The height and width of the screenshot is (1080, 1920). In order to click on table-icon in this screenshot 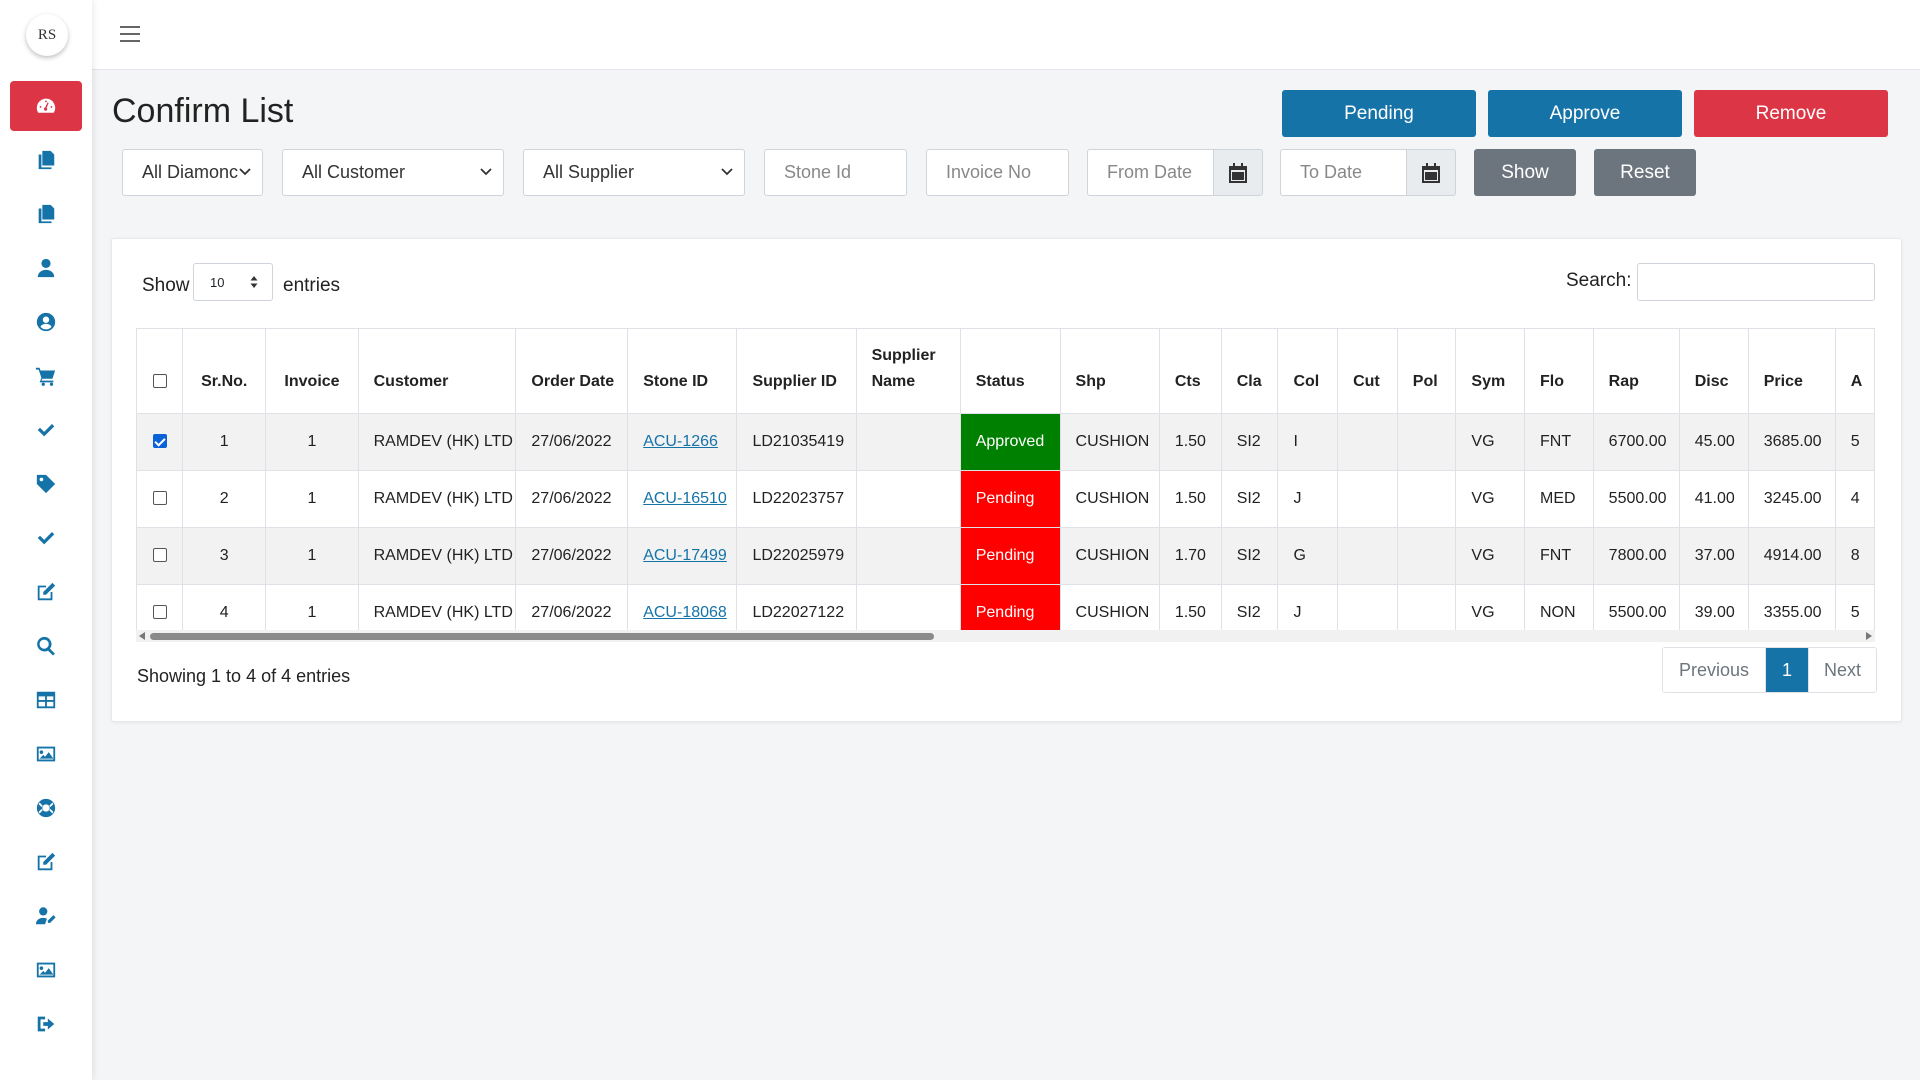, I will do `click(46, 700)`.